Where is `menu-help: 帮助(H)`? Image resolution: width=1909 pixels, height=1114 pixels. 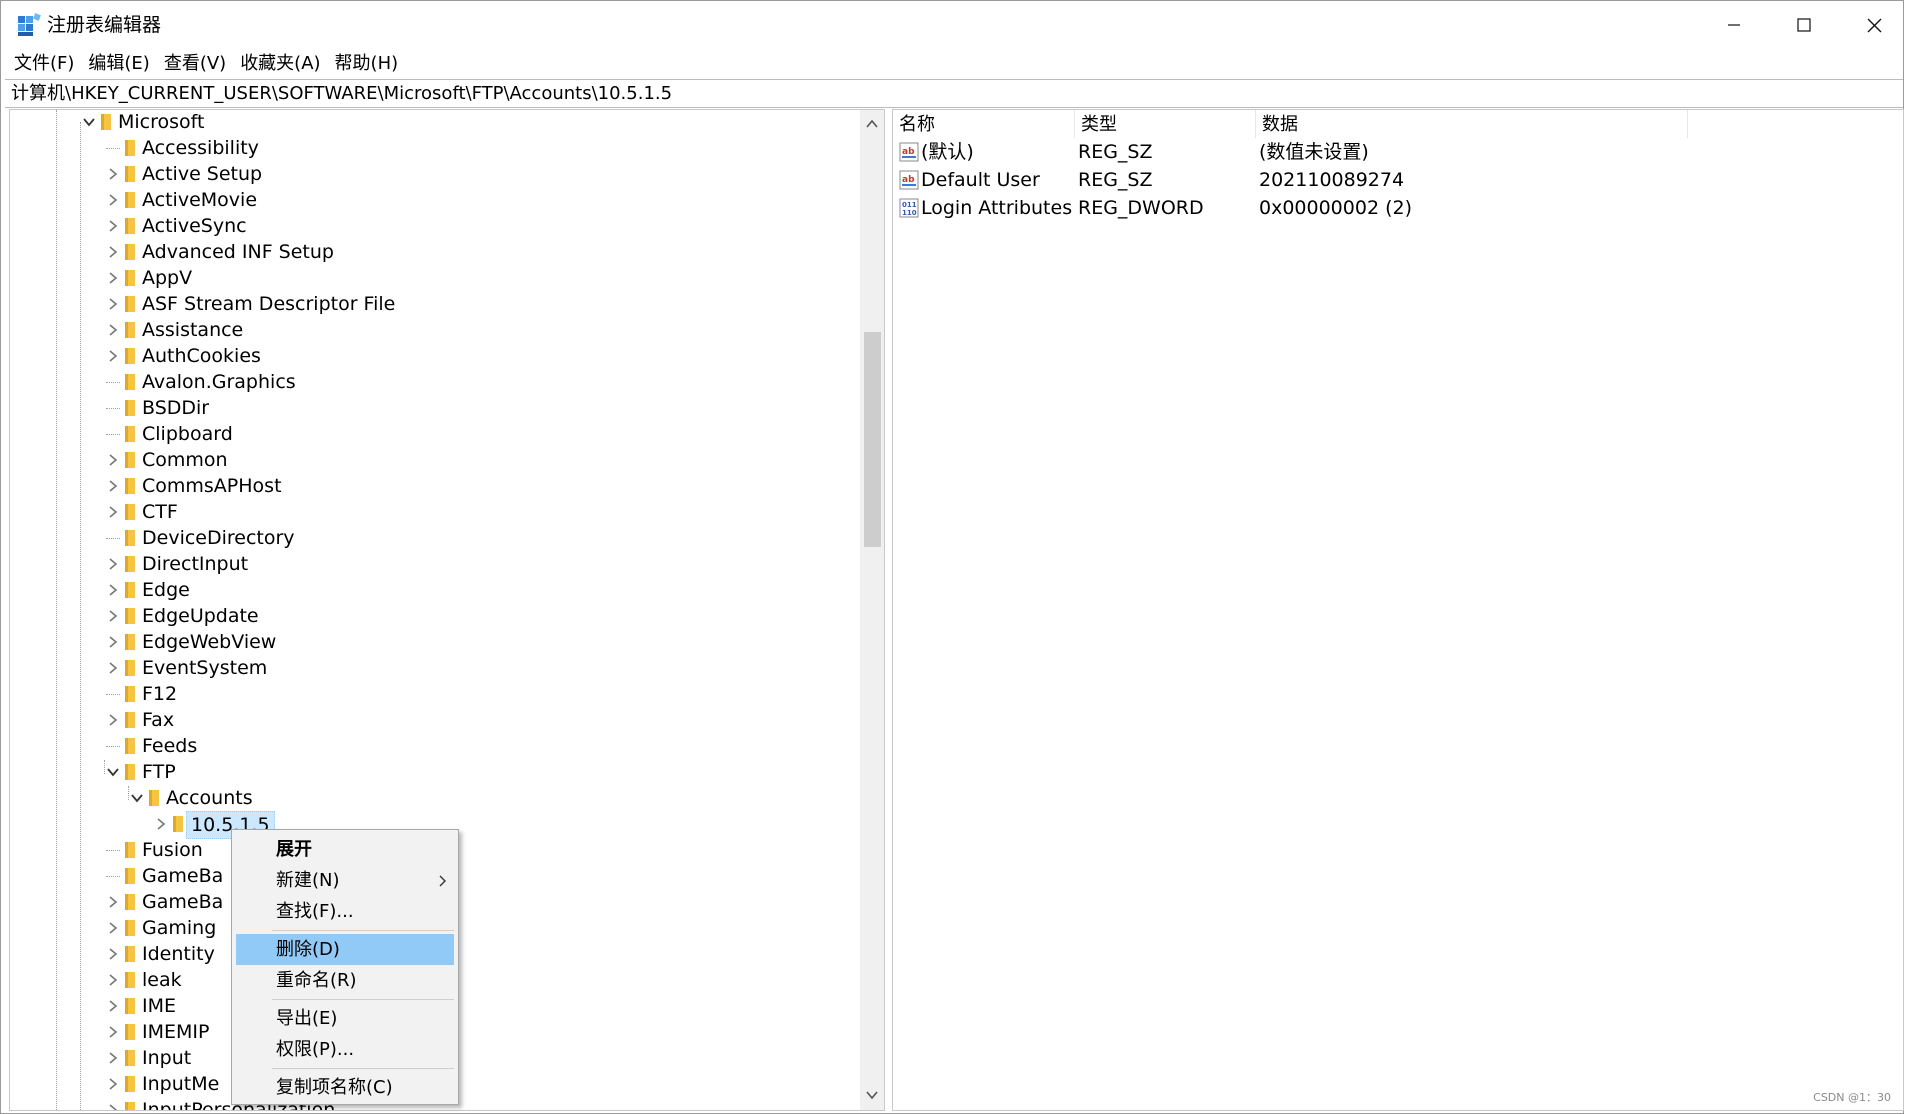
menu-help: 帮助(H) is located at coordinates (367, 64).